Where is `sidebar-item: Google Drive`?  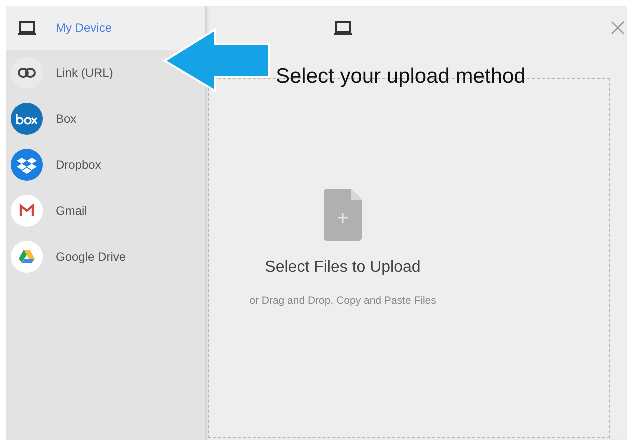 sidebar-item: Google Drive is located at coordinates (69, 257).